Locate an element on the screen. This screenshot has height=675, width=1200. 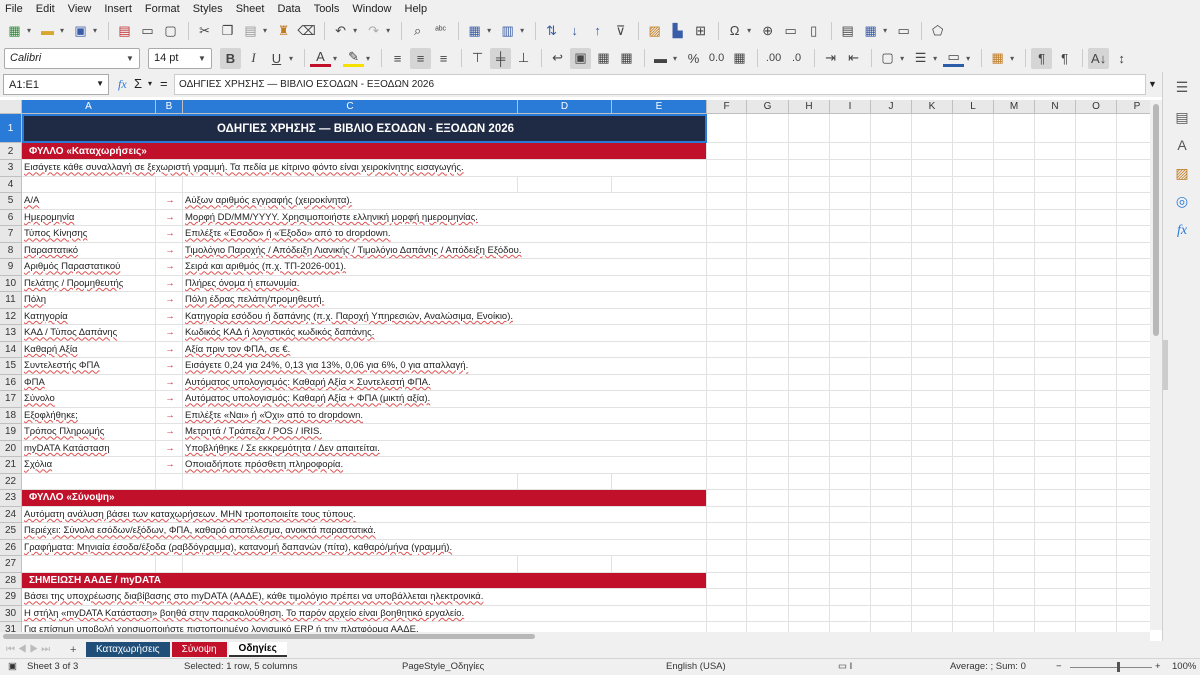
functions-icon: fx is located at coordinates (1182, 231).